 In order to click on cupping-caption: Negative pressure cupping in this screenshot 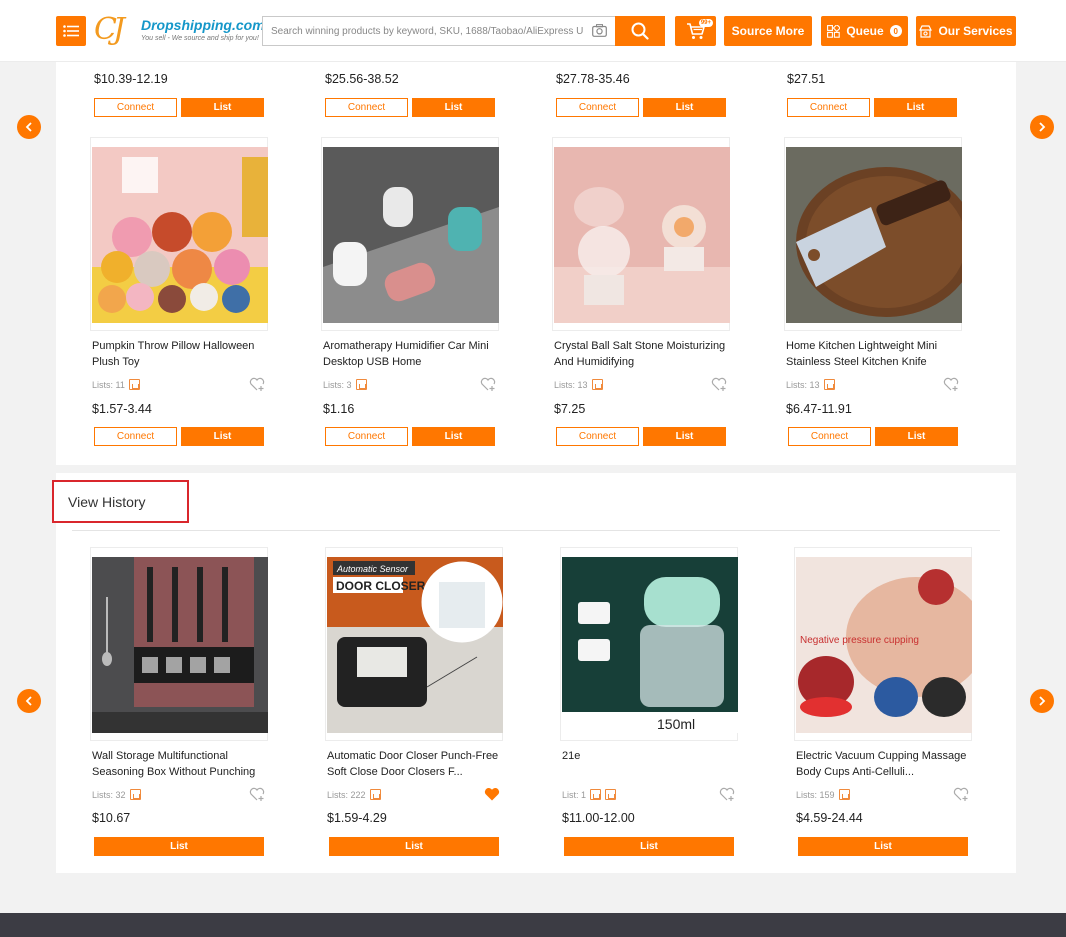, I will do `click(859, 640)`.